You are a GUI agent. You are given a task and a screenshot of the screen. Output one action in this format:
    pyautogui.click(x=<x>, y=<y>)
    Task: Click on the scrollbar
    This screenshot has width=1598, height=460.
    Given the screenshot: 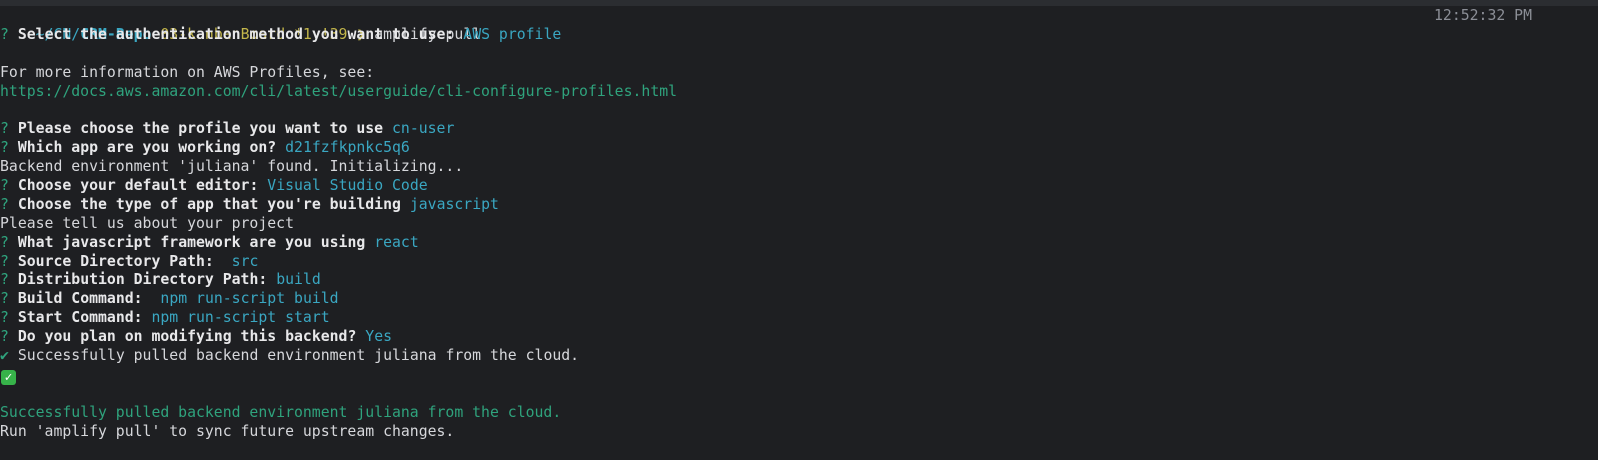 What is the action you would take?
    pyautogui.click(x=1593, y=233)
    